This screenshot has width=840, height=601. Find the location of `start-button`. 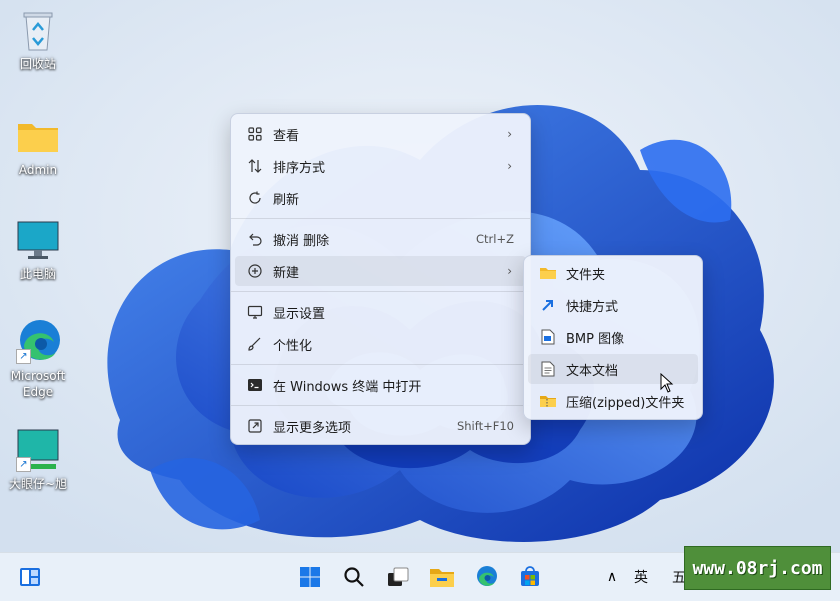

start-button is located at coordinates (310, 577).